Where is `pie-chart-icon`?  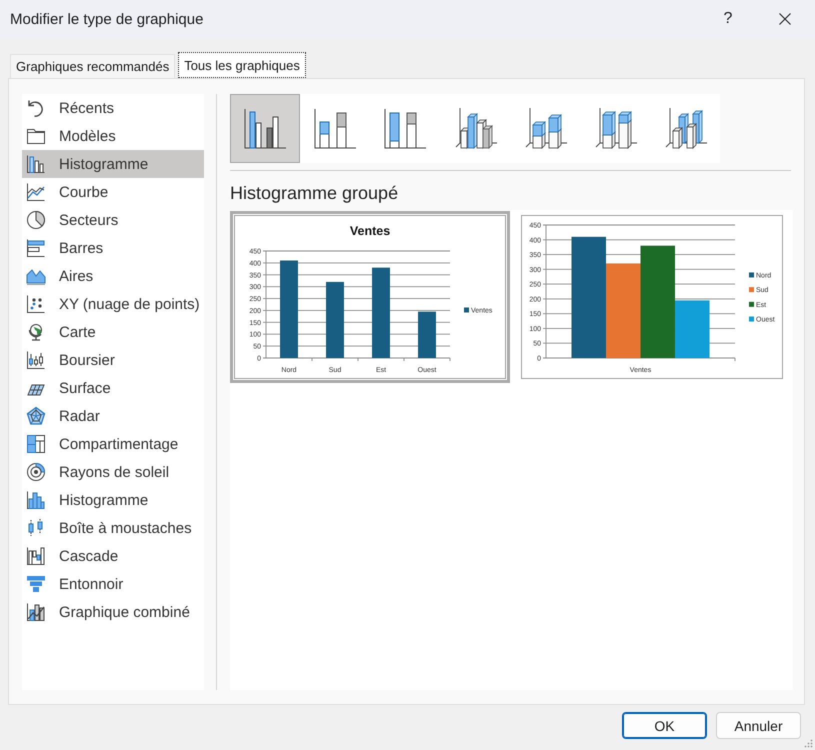
pie-chart-icon is located at coordinates (36, 220).